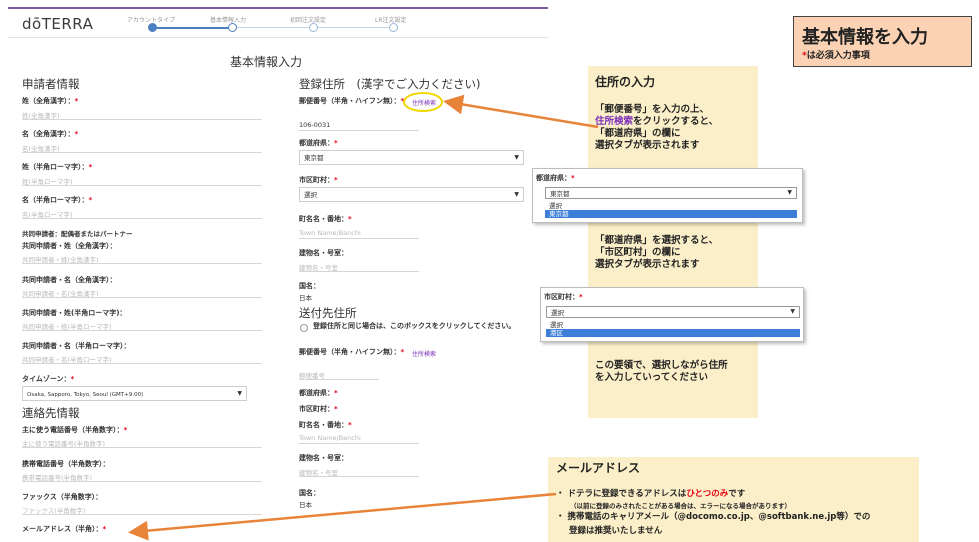 The height and width of the screenshot is (542, 979). Describe the element at coordinates (314, 158) in the screenshot. I see `prefecture-select-value: 東京都` at that location.